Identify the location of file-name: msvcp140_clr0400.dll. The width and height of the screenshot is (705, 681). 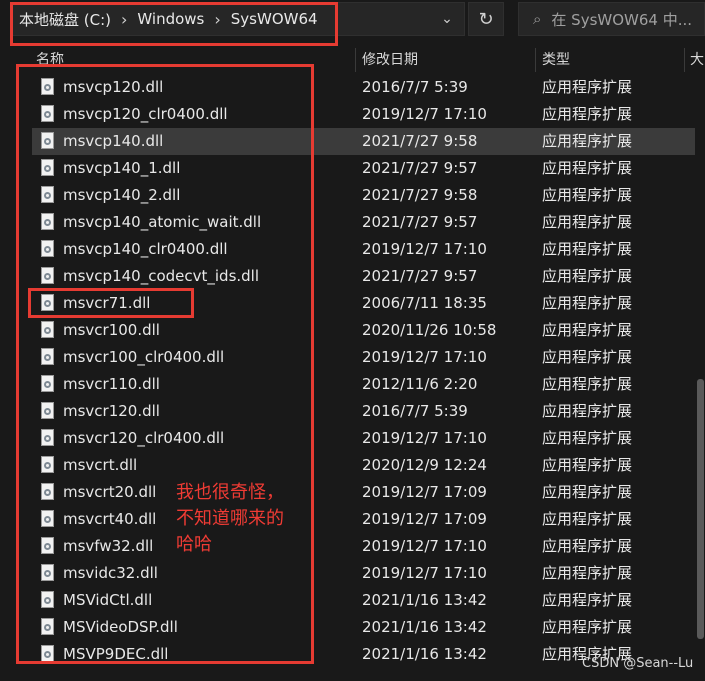
(145, 249).